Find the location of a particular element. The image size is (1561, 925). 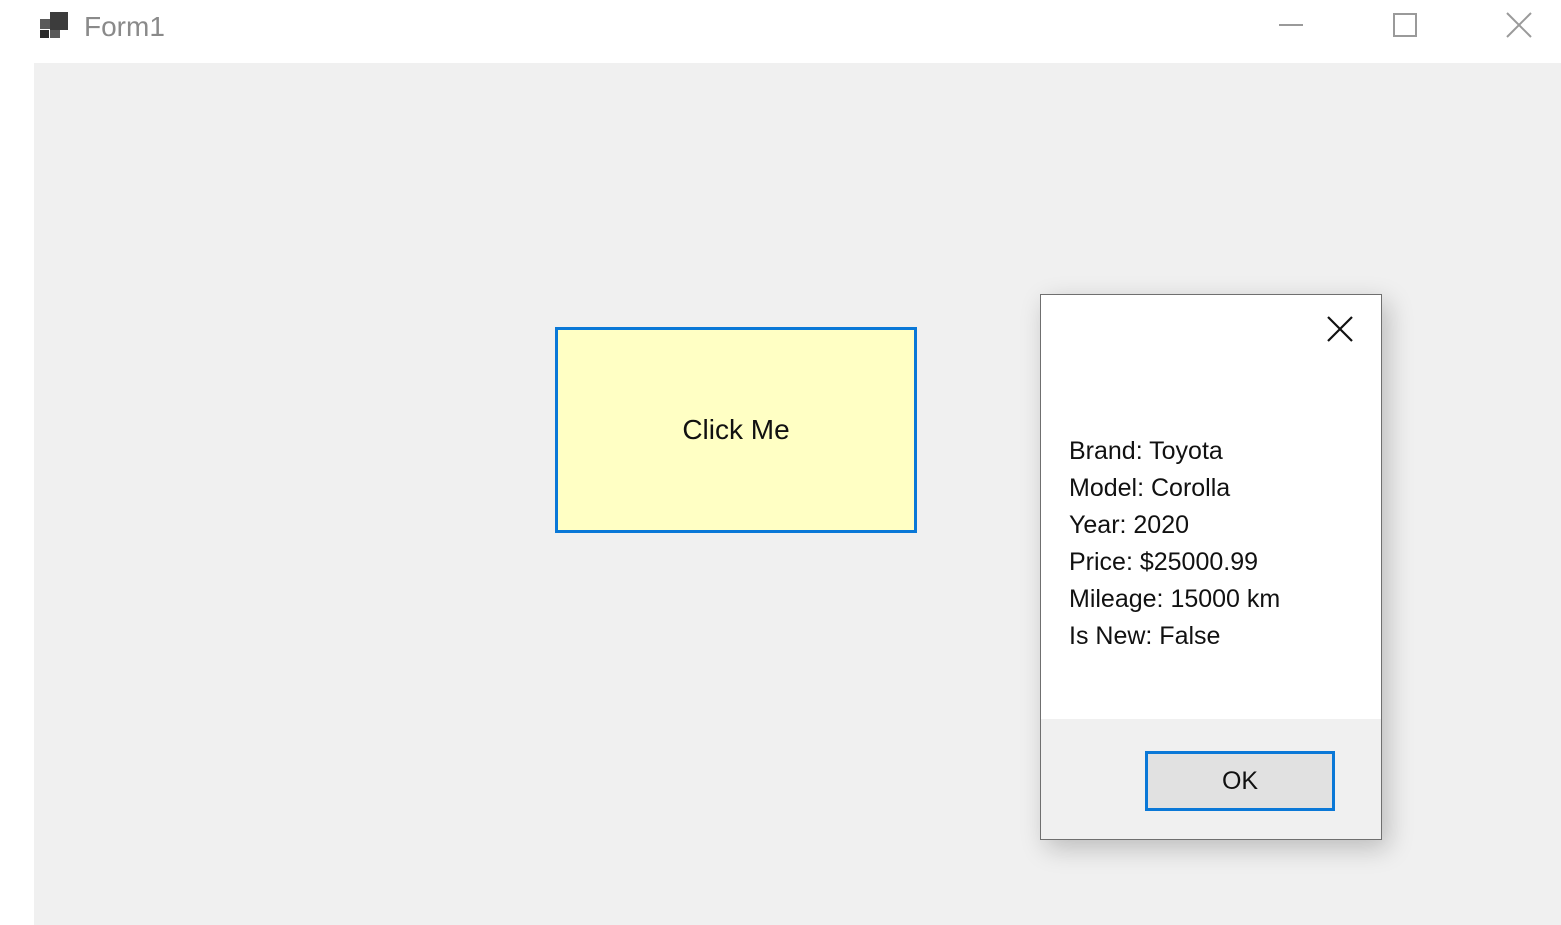

minimize-icon is located at coordinates (1291, 27).